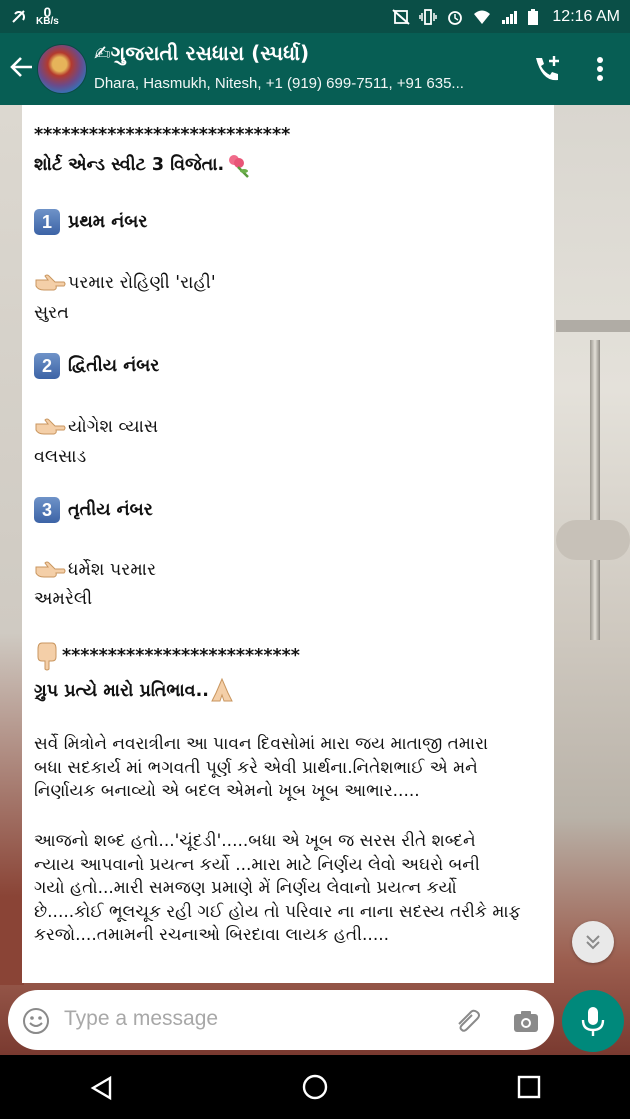 This screenshot has height=1119, width=630. What do you see at coordinates (289, 165) in the screenshot?
I see `message-heading: શોર્ટ એન્ડ સ્વીટ 3 વિજેતા.` at bounding box center [289, 165].